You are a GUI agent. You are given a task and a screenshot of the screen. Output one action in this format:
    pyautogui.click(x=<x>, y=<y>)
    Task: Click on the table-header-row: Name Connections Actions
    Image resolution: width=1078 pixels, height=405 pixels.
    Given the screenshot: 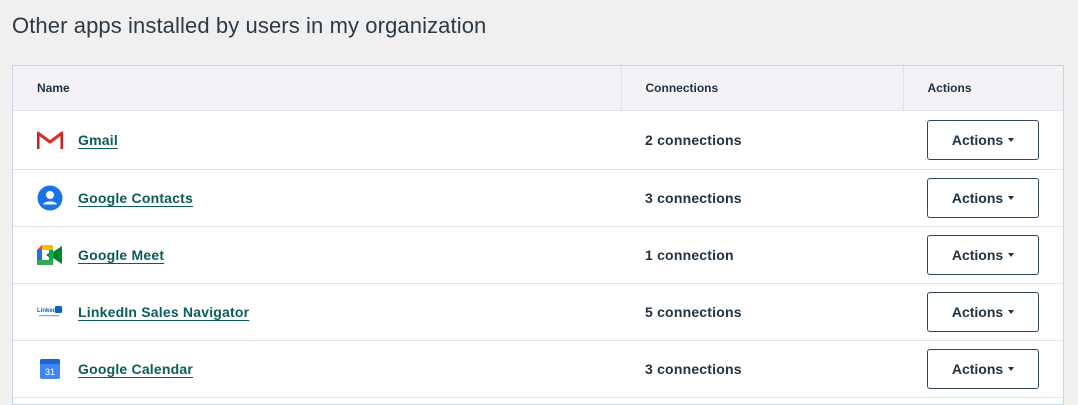 What is the action you would take?
    pyautogui.click(x=538, y=88)
    